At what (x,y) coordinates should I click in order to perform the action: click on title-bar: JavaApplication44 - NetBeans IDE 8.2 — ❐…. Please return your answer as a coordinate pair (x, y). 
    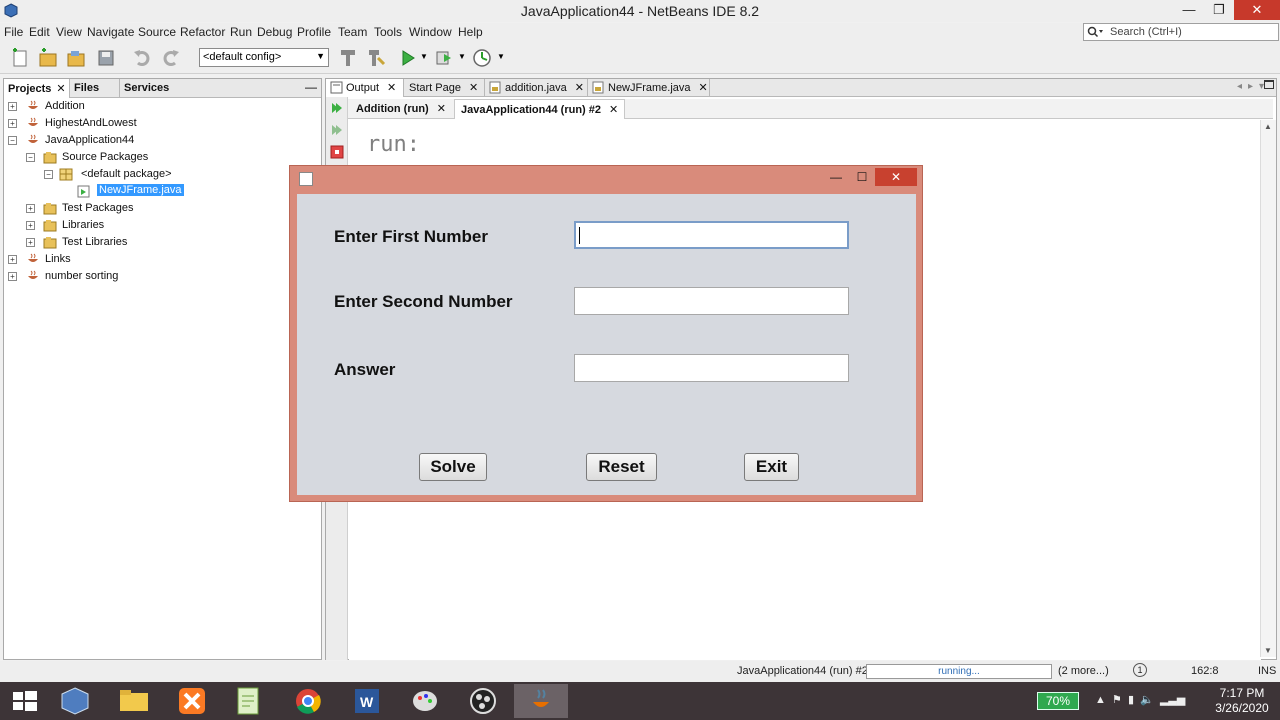
    Looking at the image, I should click on (640, 11).